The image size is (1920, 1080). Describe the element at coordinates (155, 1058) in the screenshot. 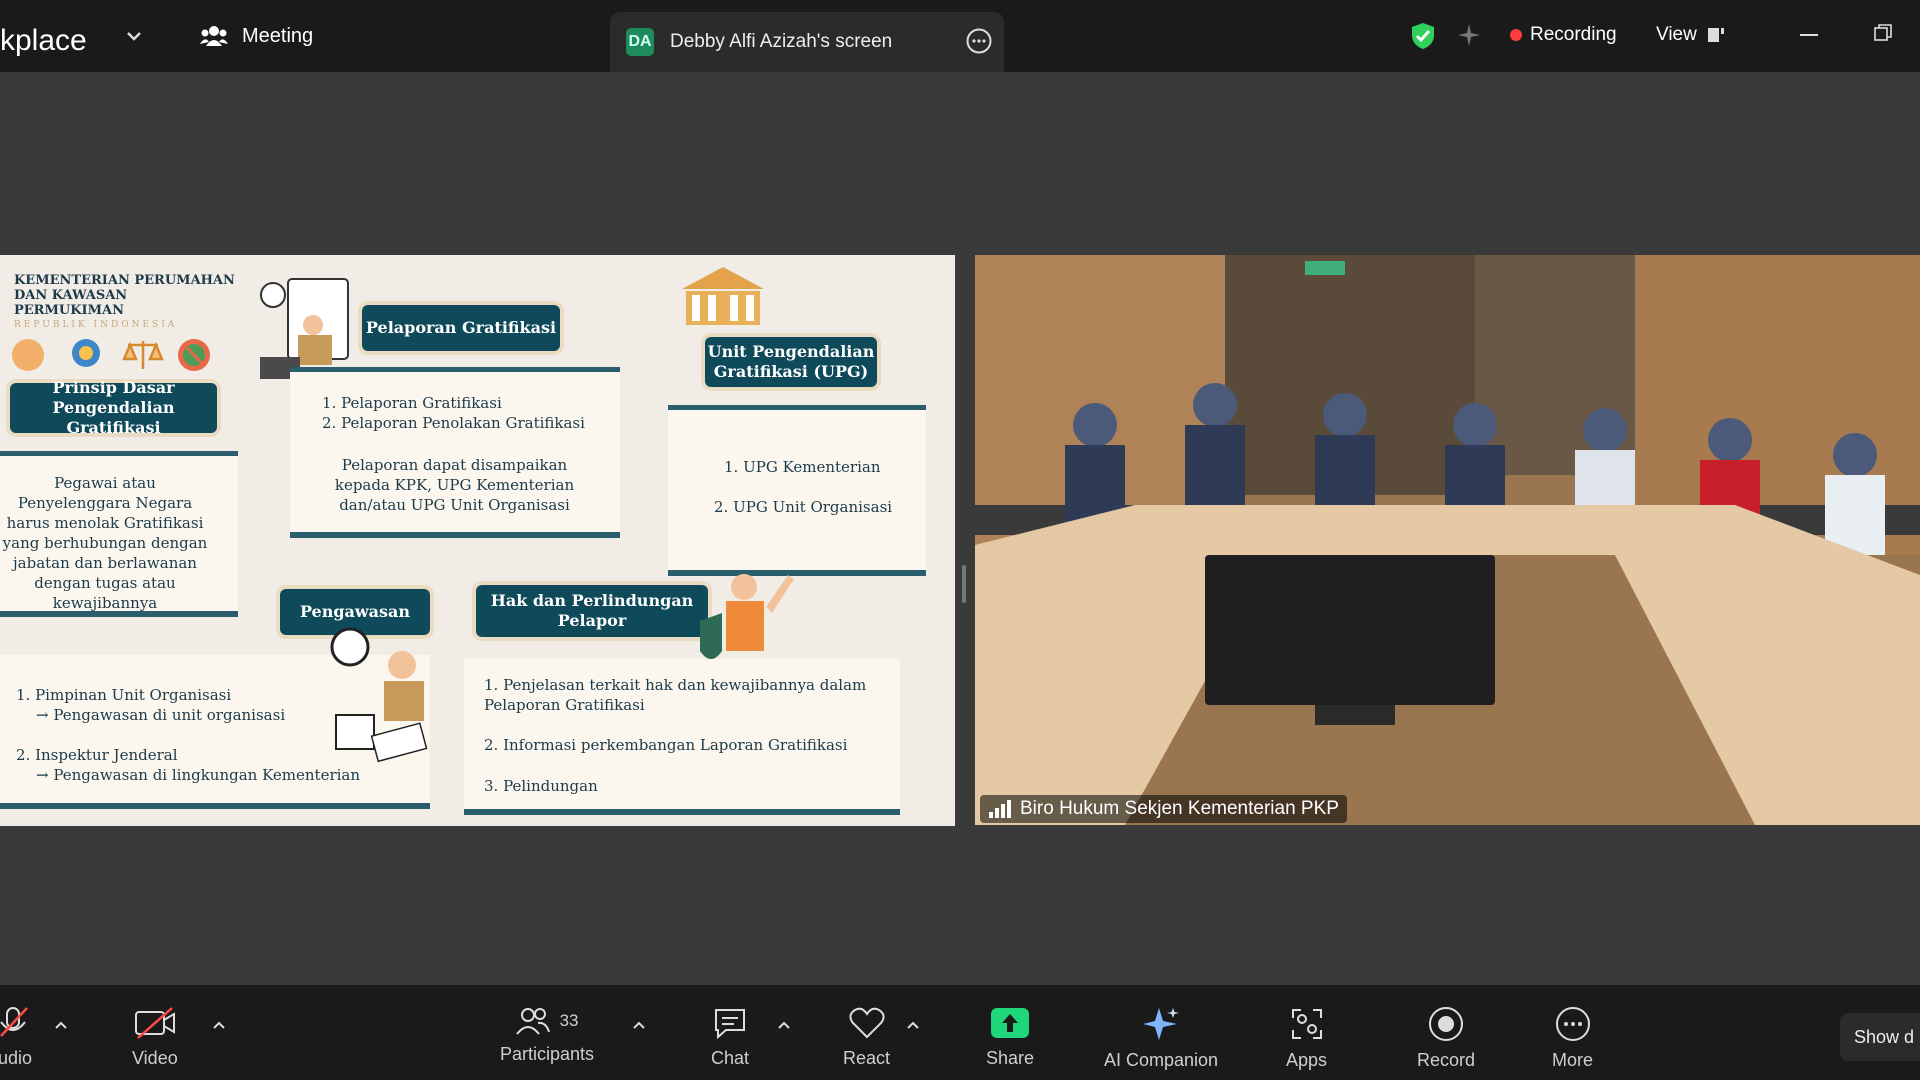

I see `video-label: Video` at that location.